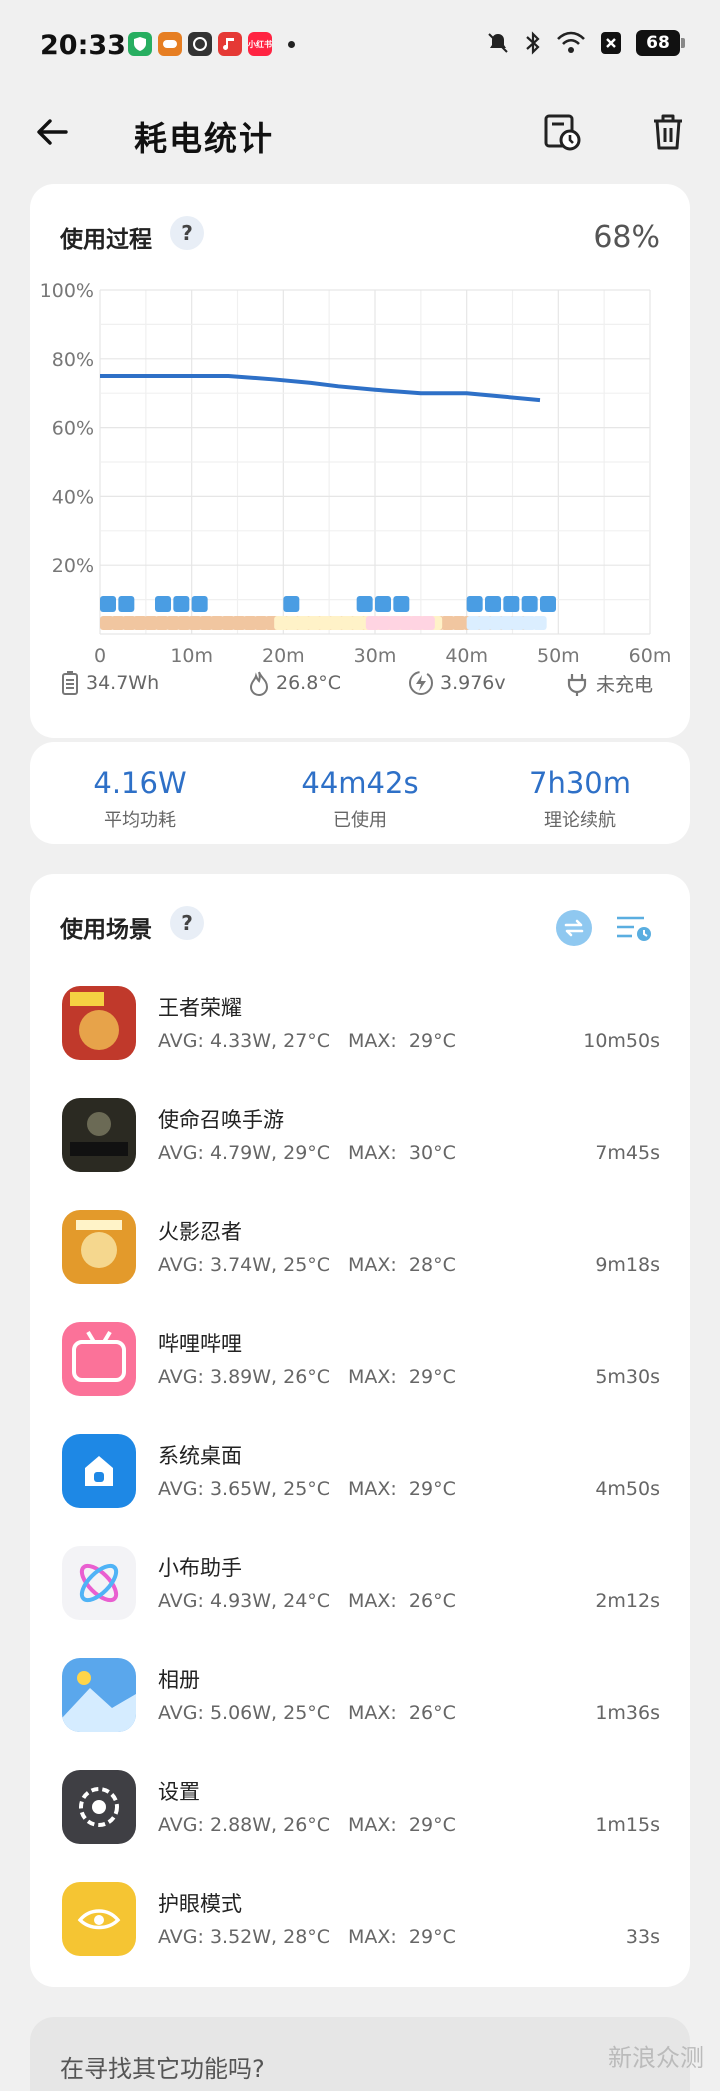 Image resolution: width=720 pixels, height=2091 pixels. I want to click on app-row: 火影忍者 AVG: 3.74W, 25°C MAX: 28°C 9m18s, so click(360, 1258).